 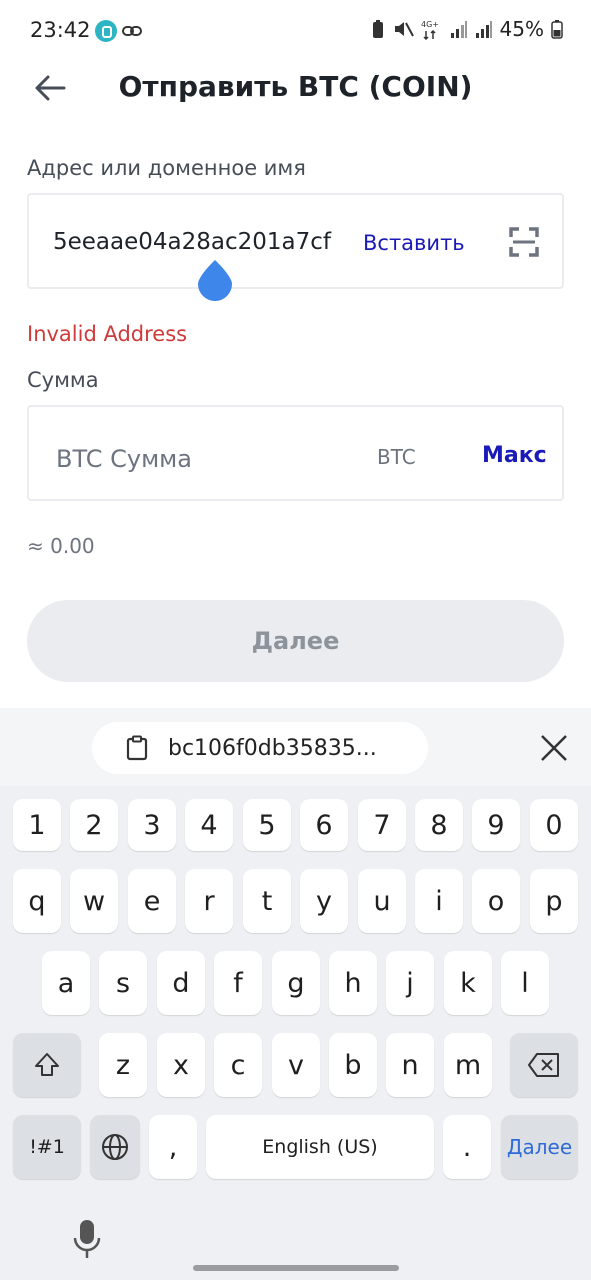 I want to click on qr-scan-icon, so click(x=524, y=242).